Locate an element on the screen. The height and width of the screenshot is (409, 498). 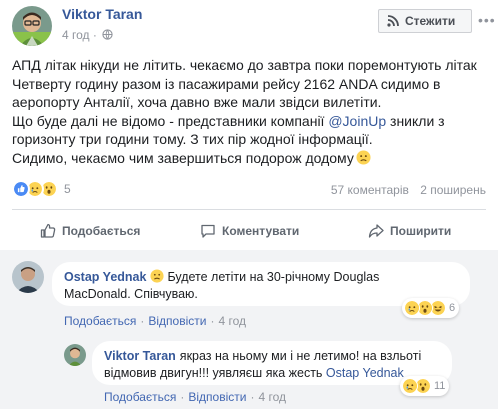
comment-1-text-line2: MacDonald. Співчуваю. is located at coordinates (131, 294).